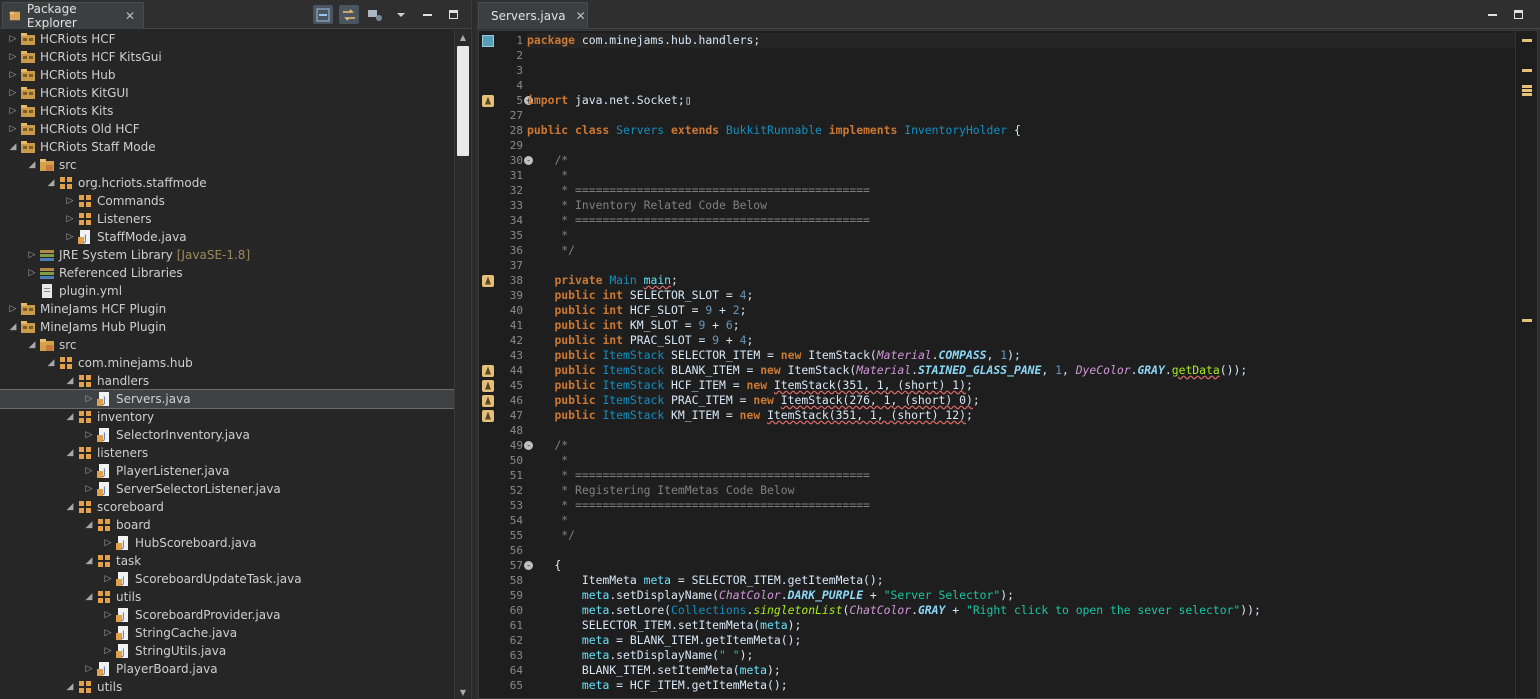 This screenshot has height=699, width=1540. I want to click on explorer-scrollbar: ▲ ▼, so click(462, 364).